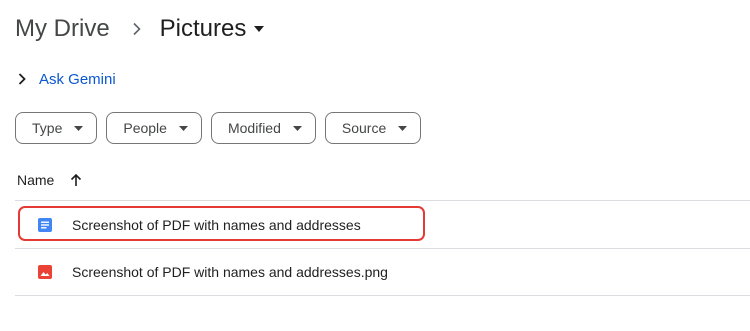 The height and width of the screenshot is (331, 750). I want to click on ask-gemini-toggle: Ask Gemini, so click(67, 79).